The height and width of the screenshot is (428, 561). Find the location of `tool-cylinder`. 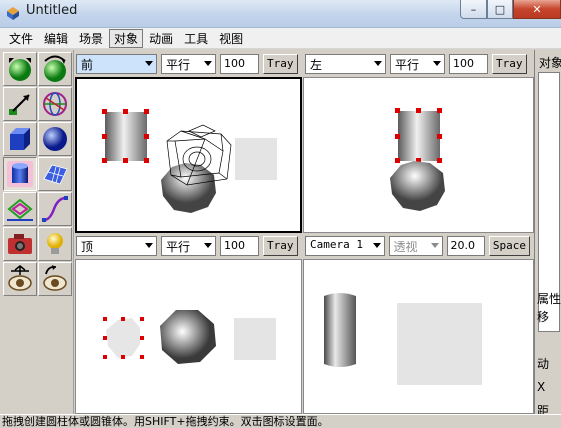

tool-cylinder is located at coordinates (20, 174).